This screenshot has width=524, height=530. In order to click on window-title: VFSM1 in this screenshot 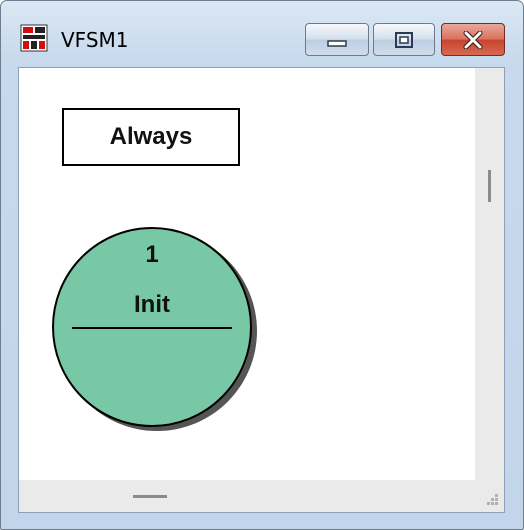, I will do `click(95, 40)`.